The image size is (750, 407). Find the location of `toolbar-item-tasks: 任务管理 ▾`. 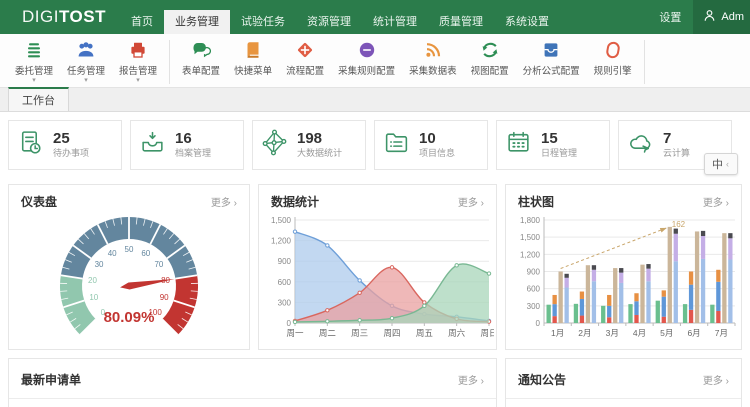

toolbar-item-tasks: 任务管理 ▾ is located at coordinates (86, 62).